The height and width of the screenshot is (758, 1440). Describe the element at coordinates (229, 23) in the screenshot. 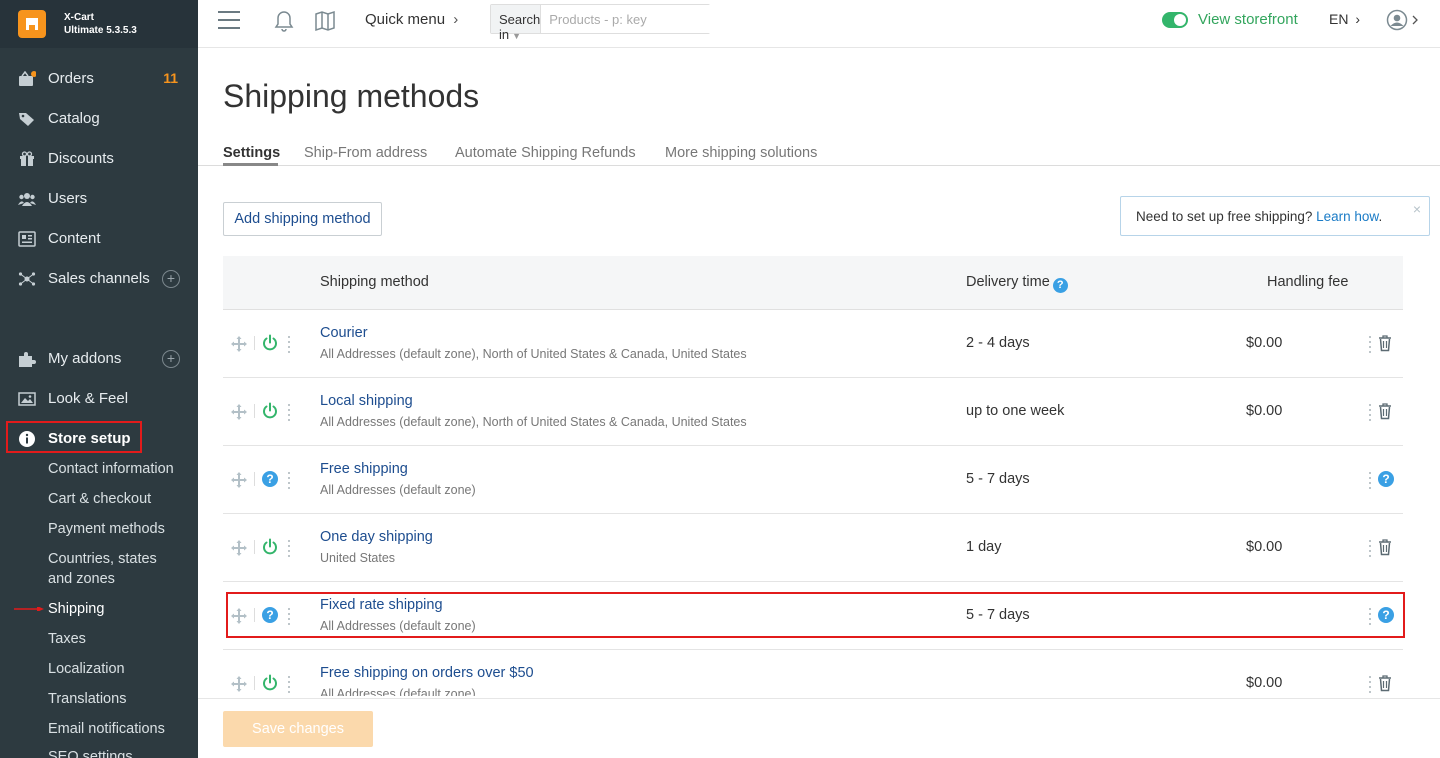

I see `hamburger-menu-icon` at that location.